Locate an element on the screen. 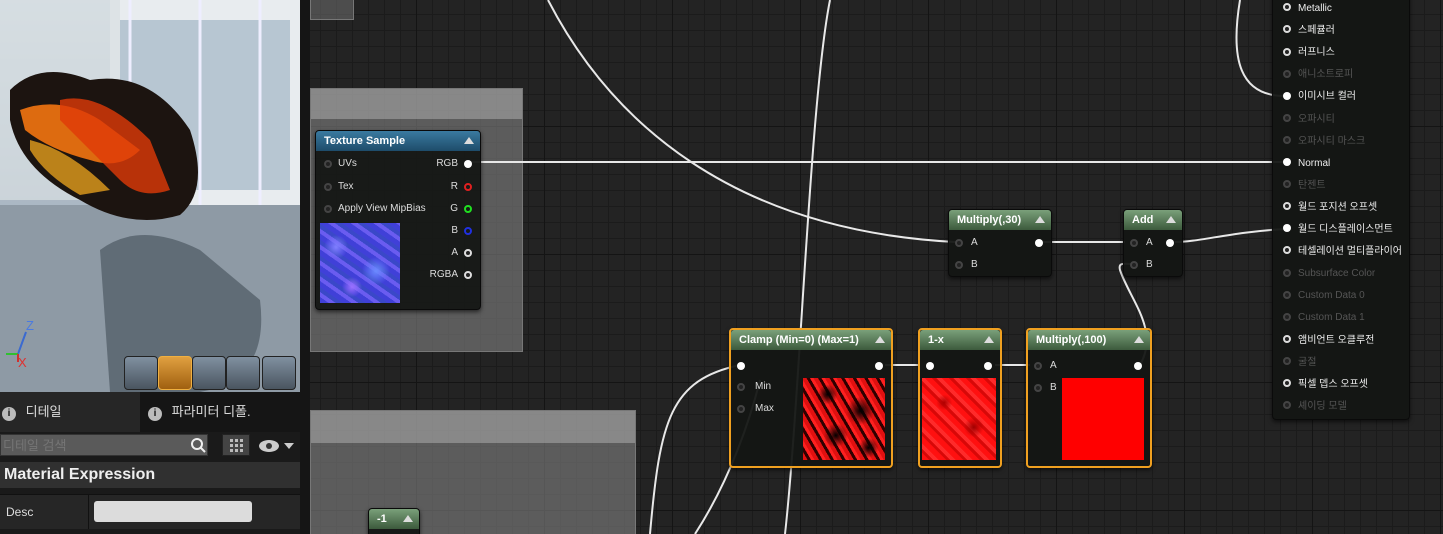  node-header: -1 is located at coordinates (394, 519).